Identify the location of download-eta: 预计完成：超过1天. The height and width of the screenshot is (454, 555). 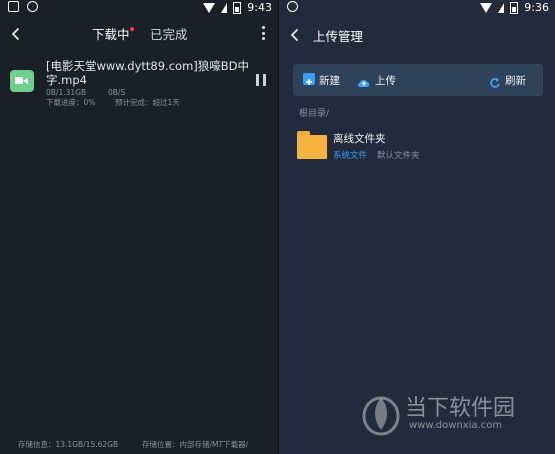
(147, 102).